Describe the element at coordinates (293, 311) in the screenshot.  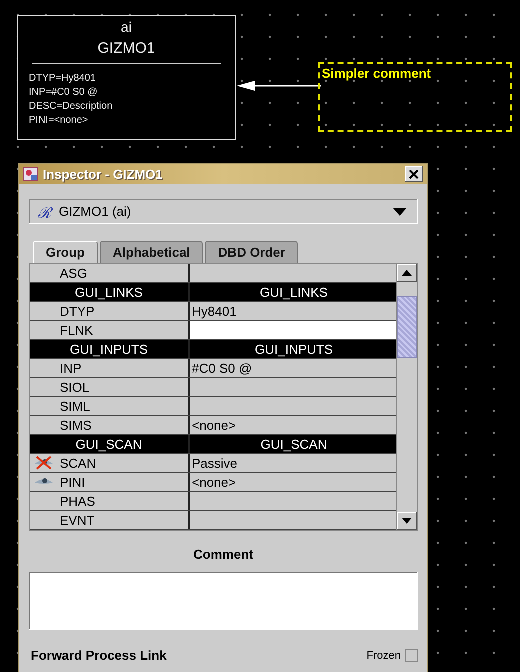
I see `field-value-cell: Hy8401` at that location.